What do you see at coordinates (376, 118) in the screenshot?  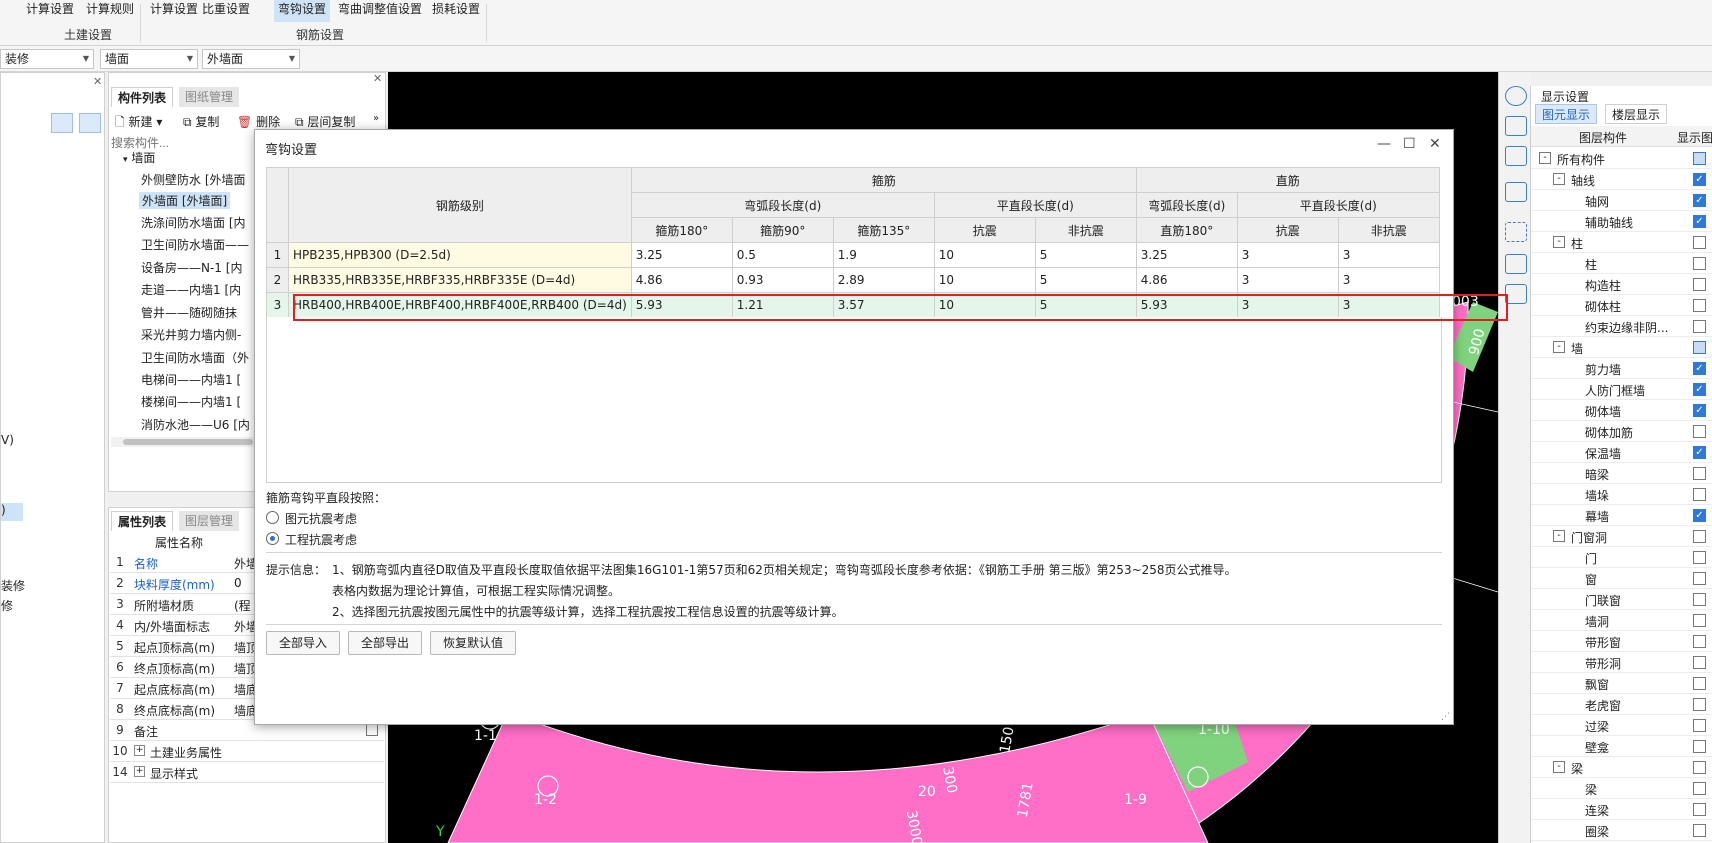 I see `more-icon: »` at bounding box center [376, 118].